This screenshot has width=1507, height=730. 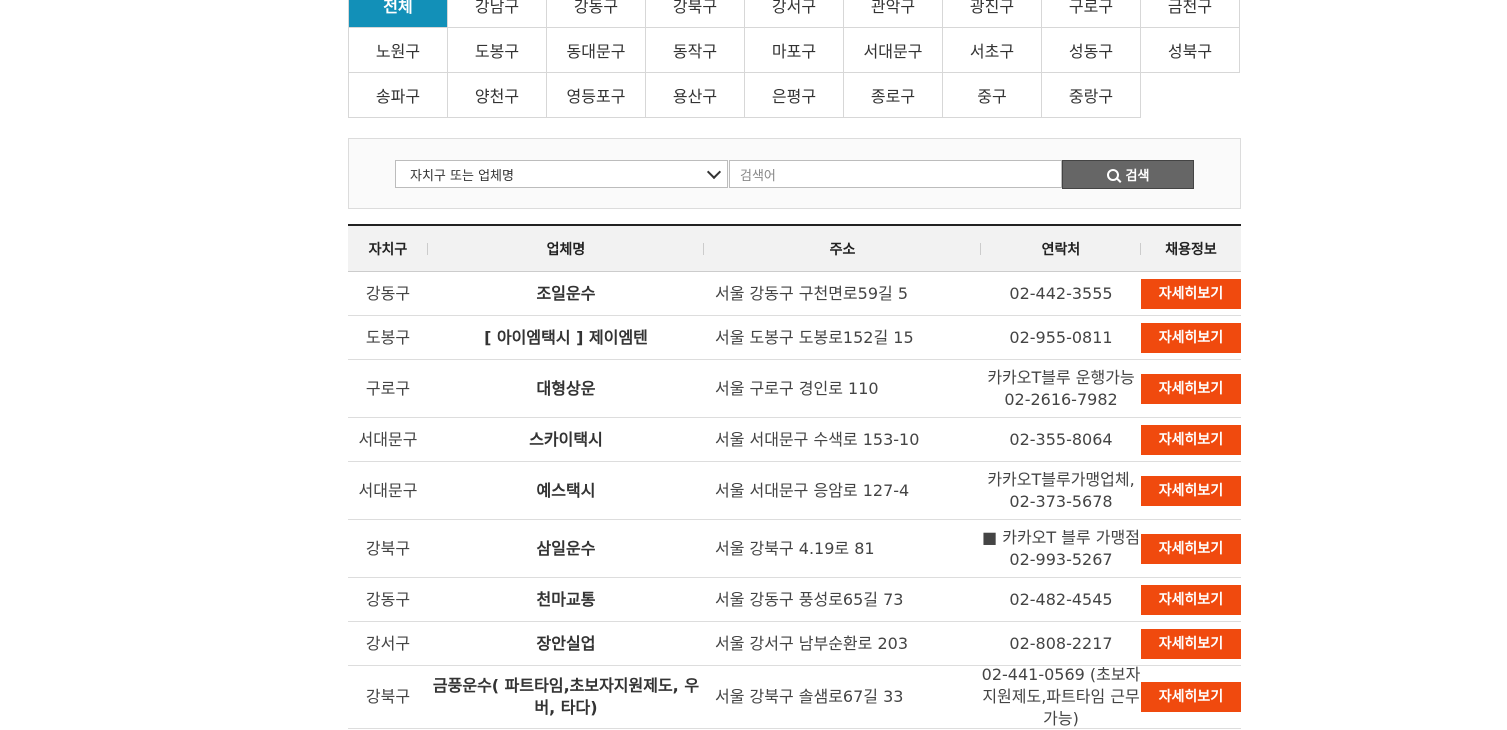 What do you see at coordinates (893, 50) in the screenshot?
I see `district-tab: 서대문구` at bounding box center [893, 50].